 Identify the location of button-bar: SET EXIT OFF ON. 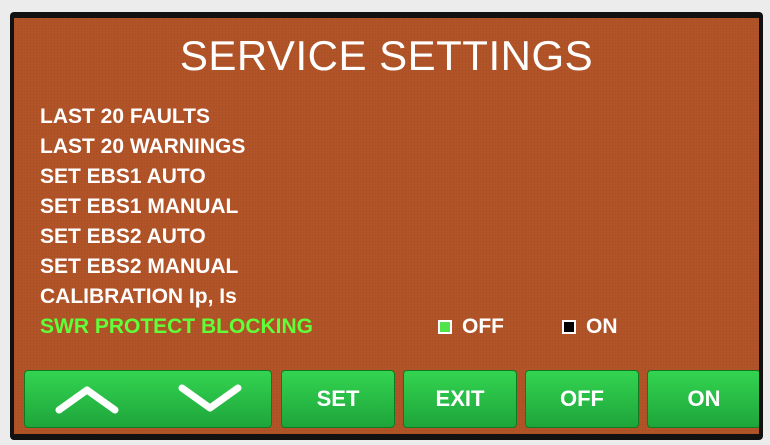
(391, 399).